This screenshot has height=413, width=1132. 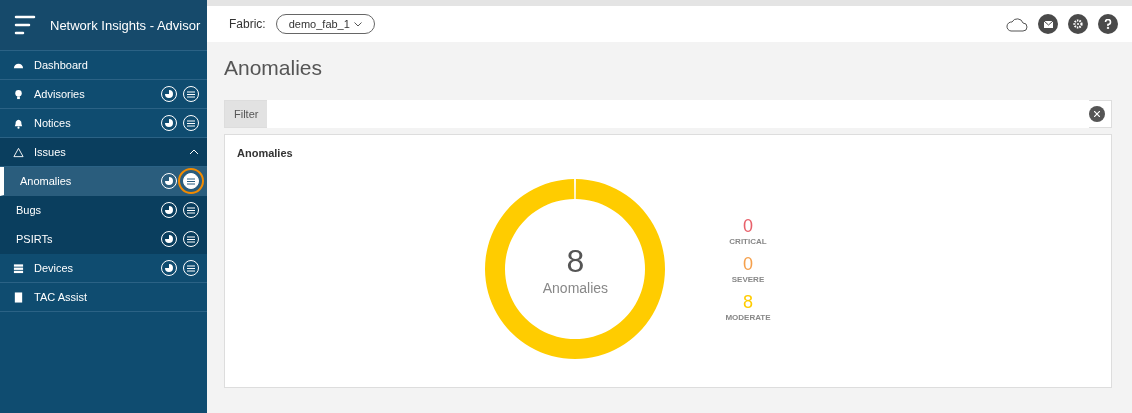 What do you see at coordinates (575, 261) in the screenshot?
I see `total-count: 8` at bounding box center [575, 261].